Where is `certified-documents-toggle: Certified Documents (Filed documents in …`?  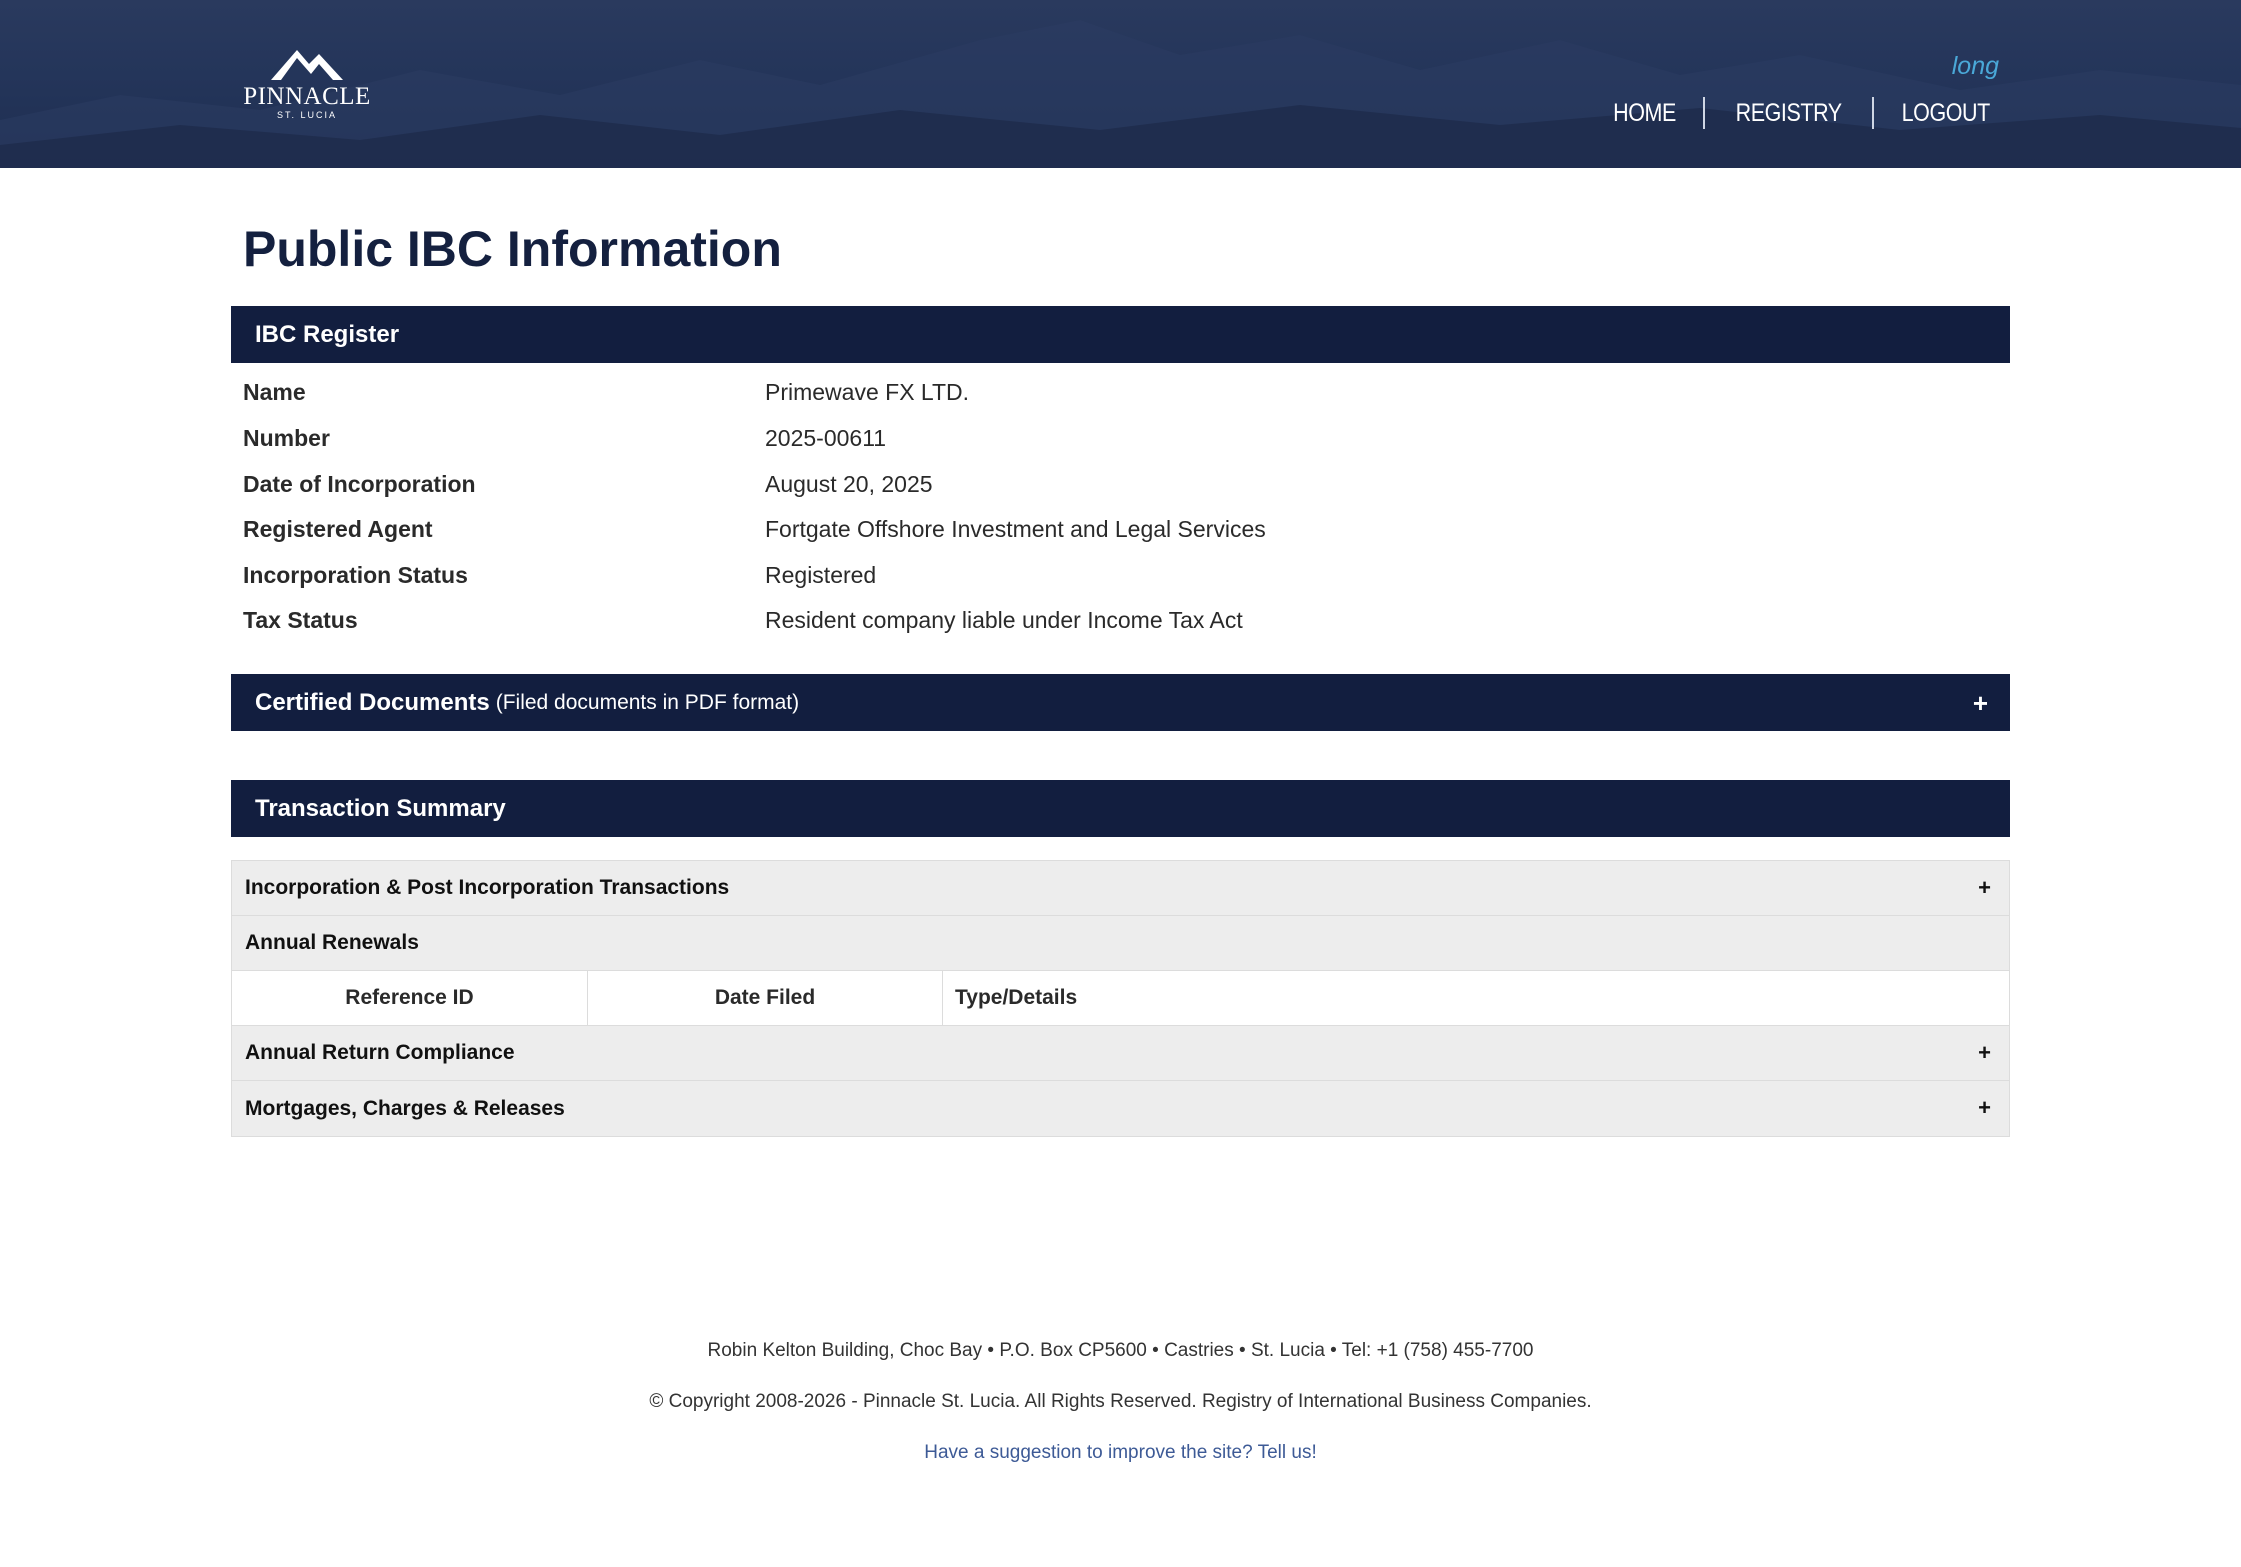 certified-documents-toggle: Certified Documents (Filed documents in … is located at coordinates (1120, 702).